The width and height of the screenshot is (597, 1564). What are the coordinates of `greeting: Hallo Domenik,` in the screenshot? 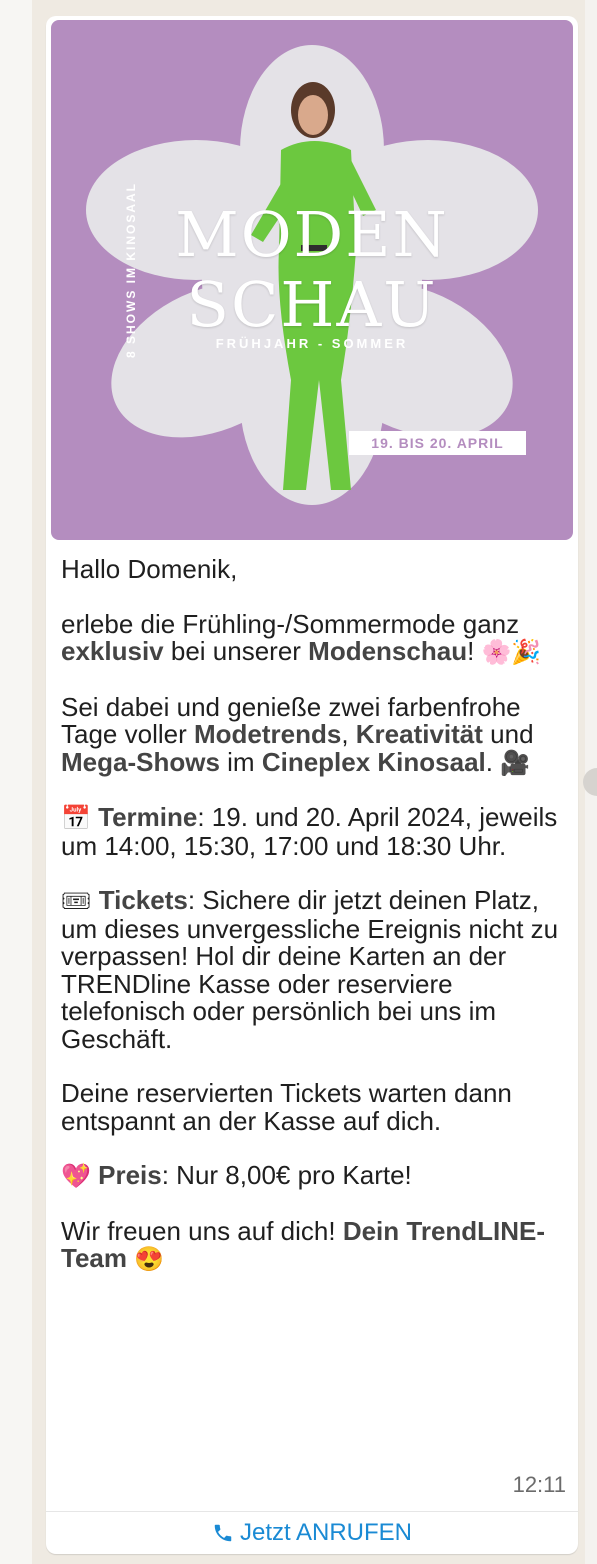 It's located at (149, 569).